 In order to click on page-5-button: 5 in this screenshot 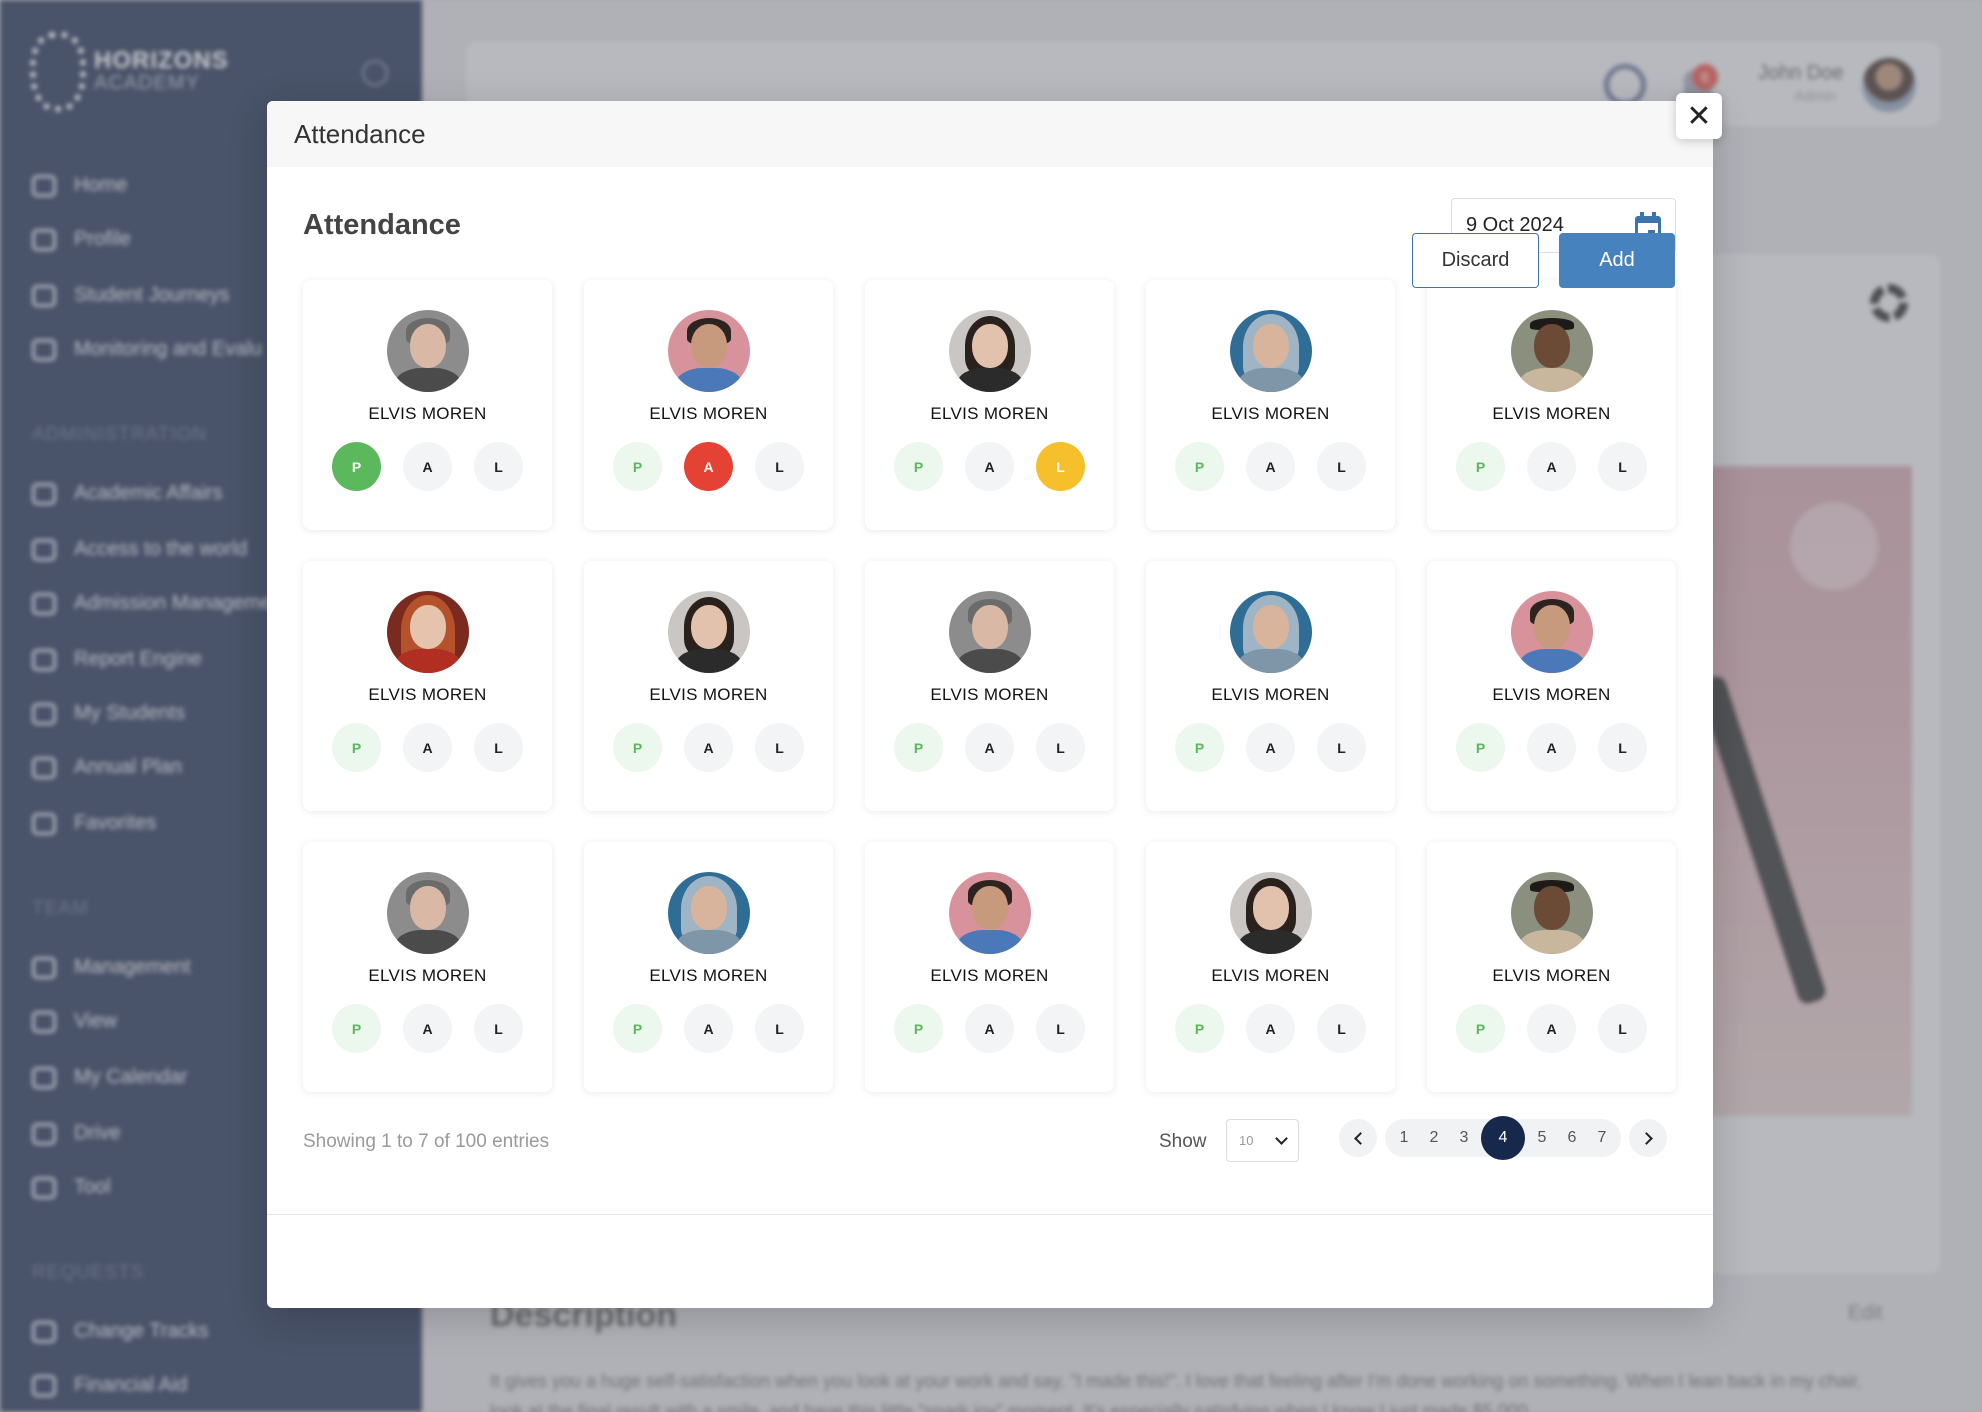, I will do `click(1542, 1138)`.